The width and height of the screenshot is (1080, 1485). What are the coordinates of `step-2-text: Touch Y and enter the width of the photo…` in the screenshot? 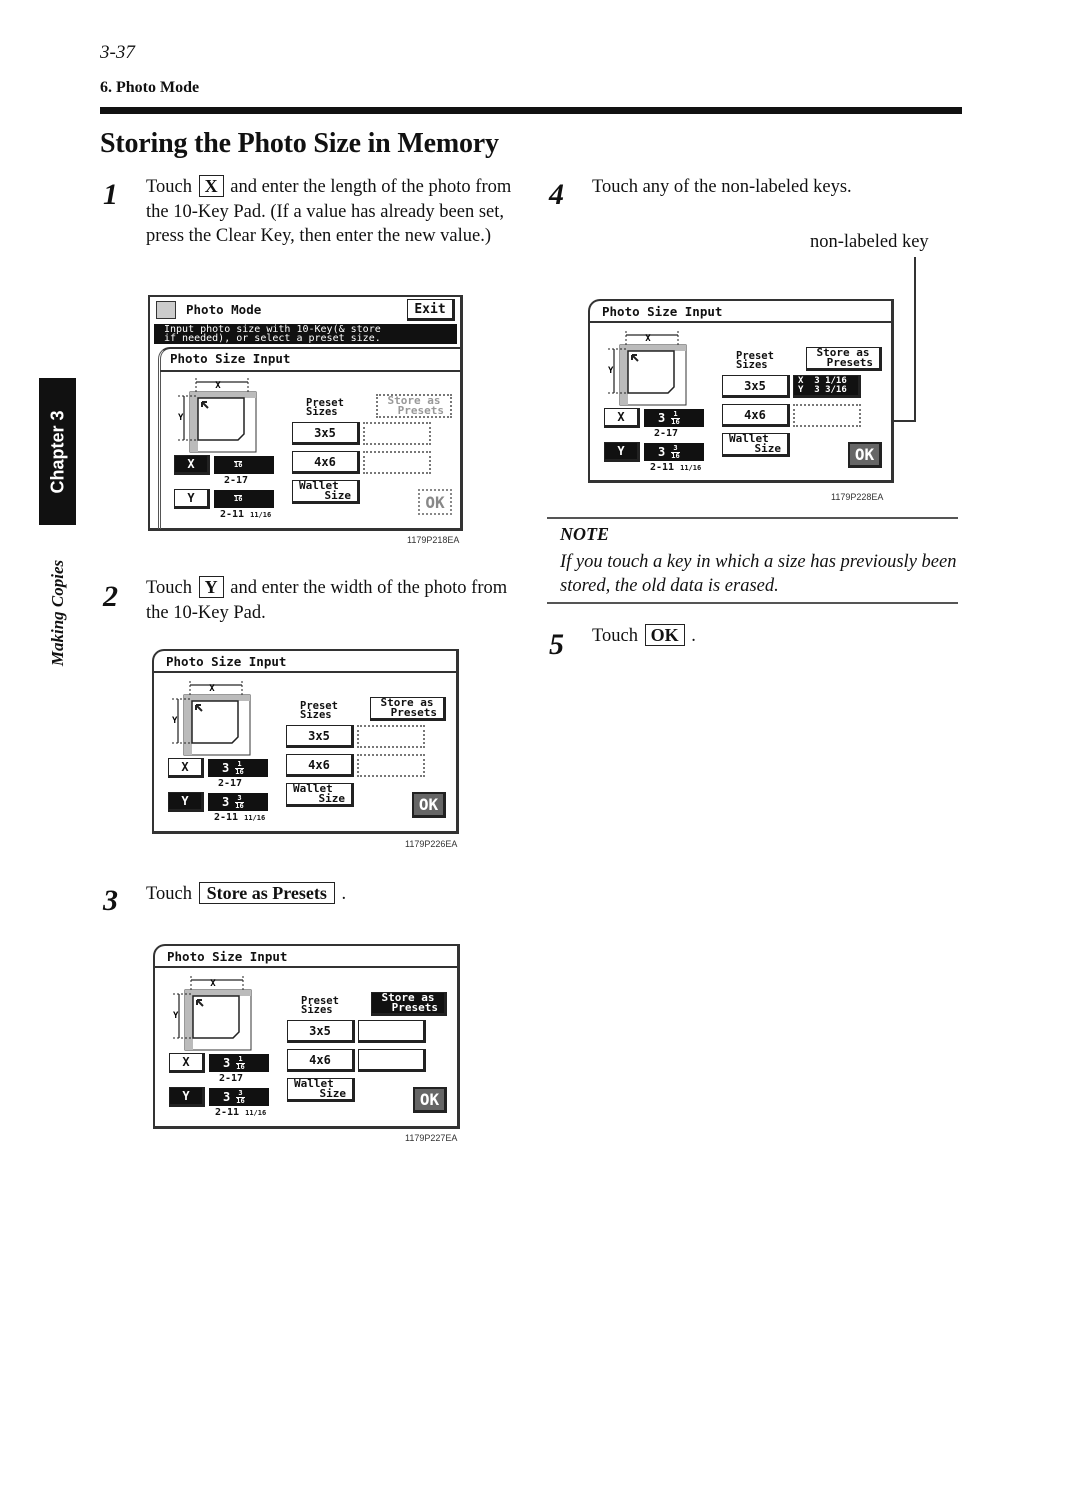 It's located at (331, 600).